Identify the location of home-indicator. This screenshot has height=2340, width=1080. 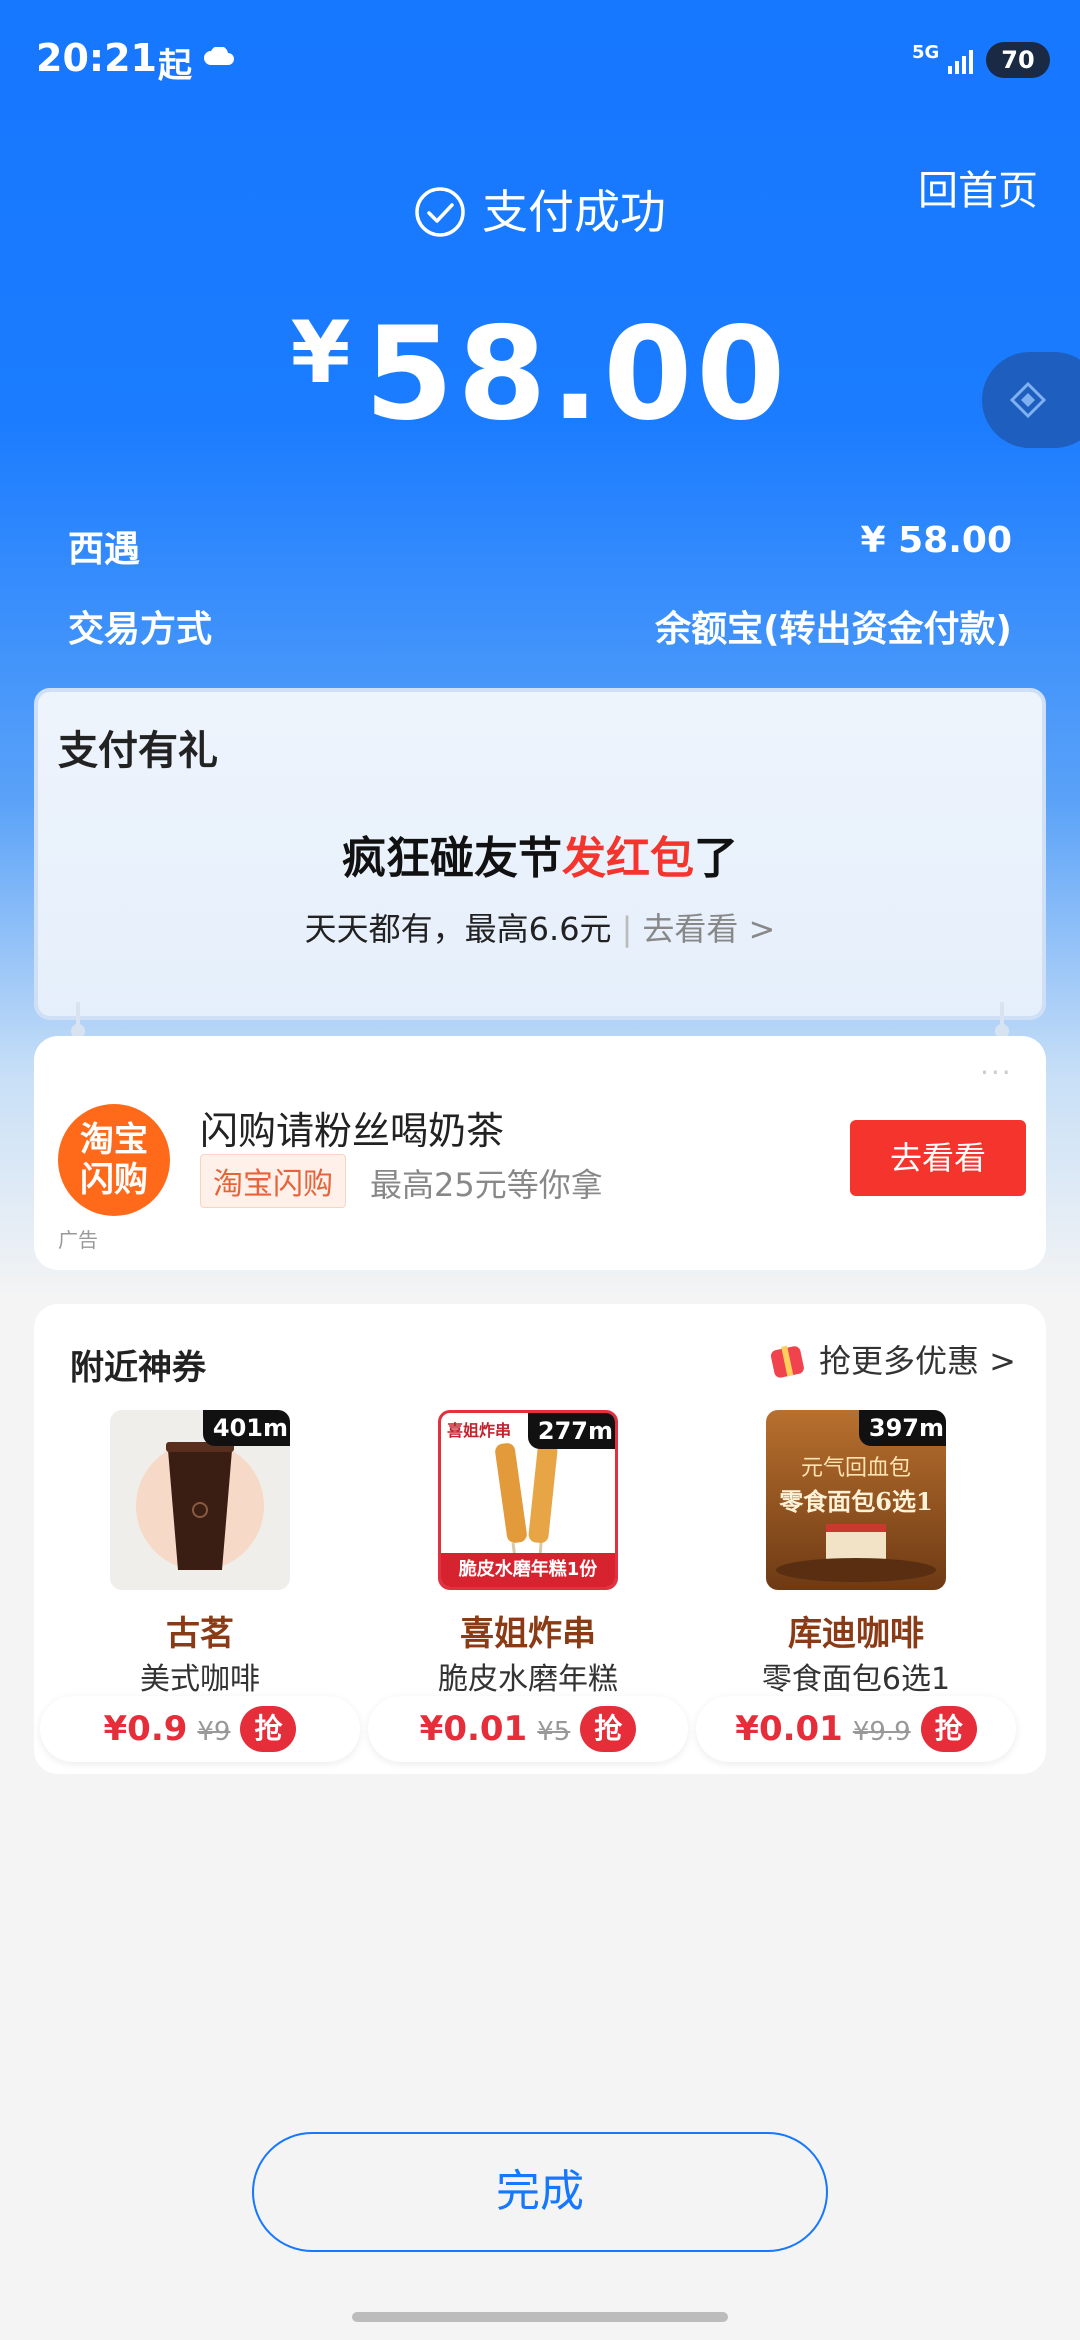
(540, 2317).